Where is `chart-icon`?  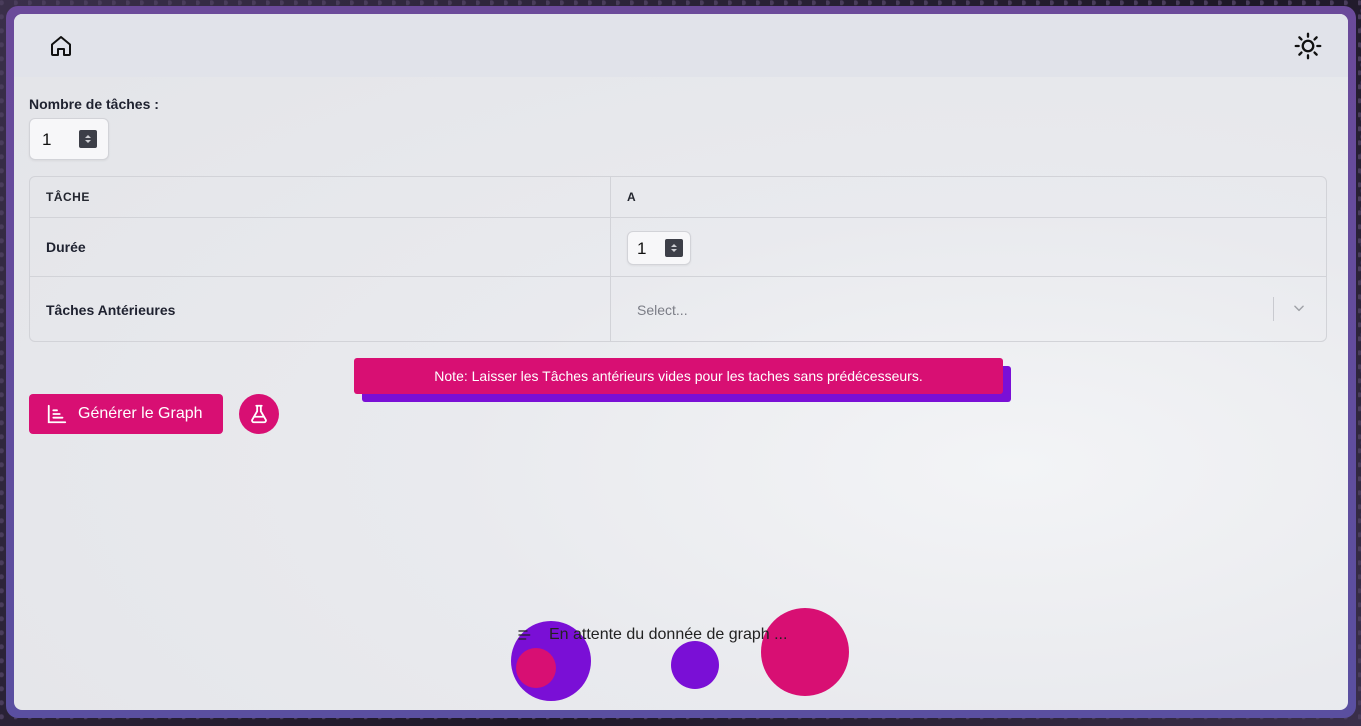
chart-icon is located at coordinates (57, 414).